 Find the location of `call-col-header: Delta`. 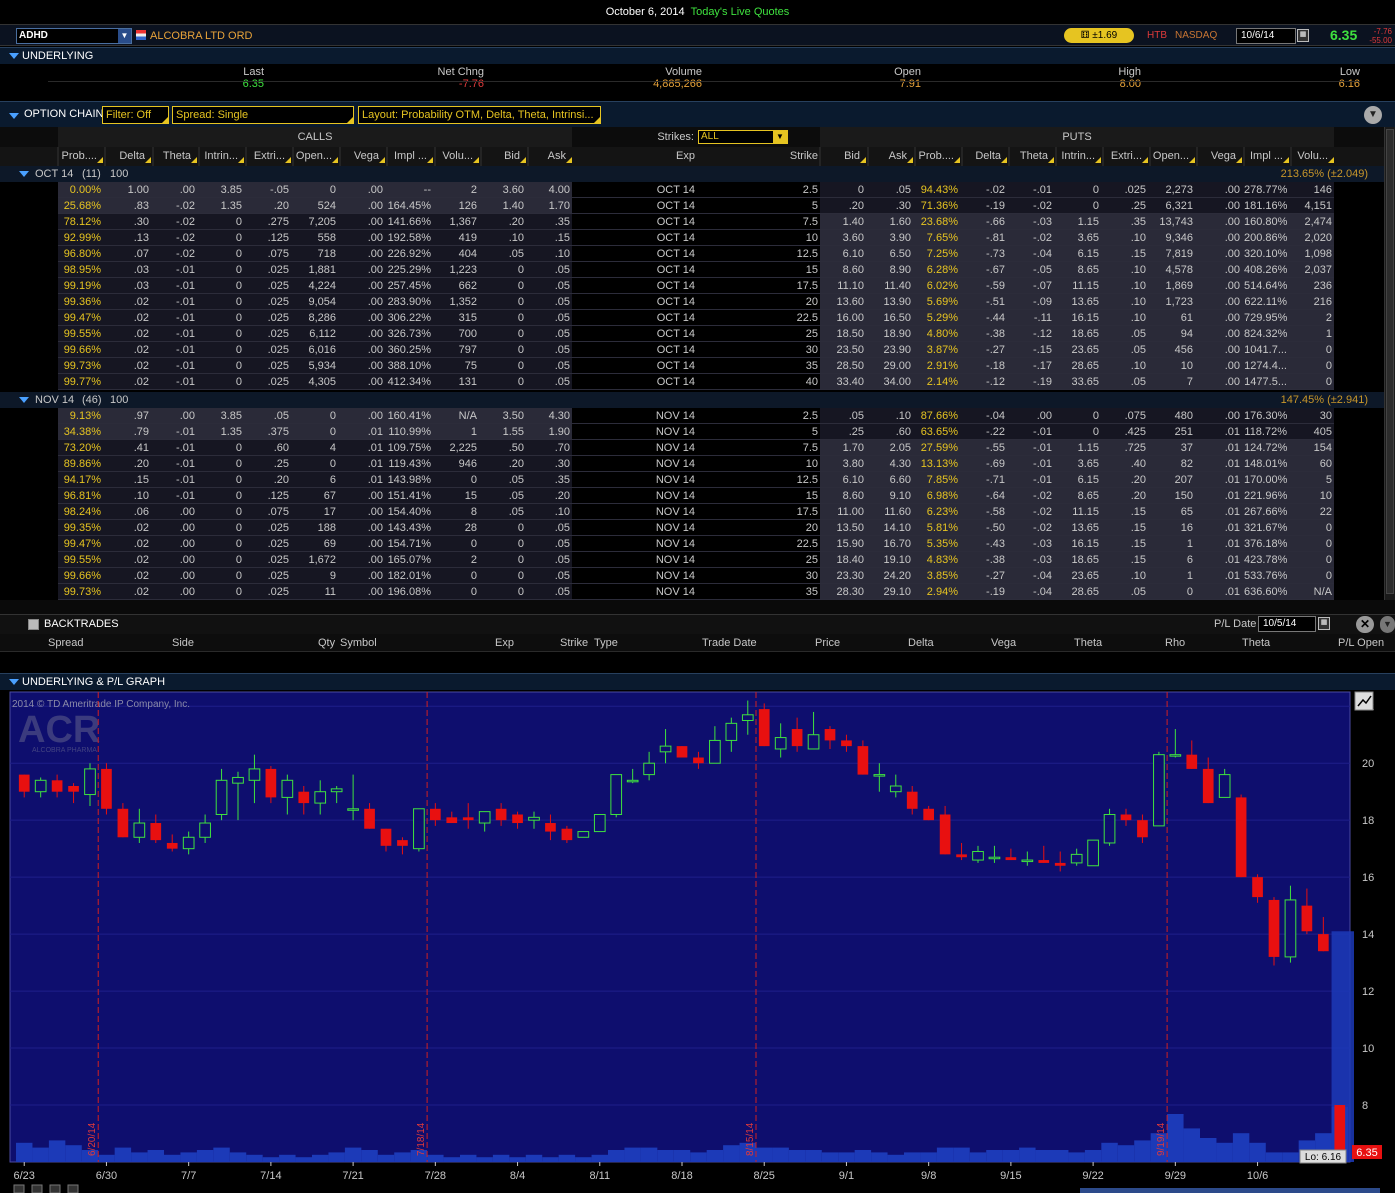

call-col-header: Delta is located at coordinates (125, 156).